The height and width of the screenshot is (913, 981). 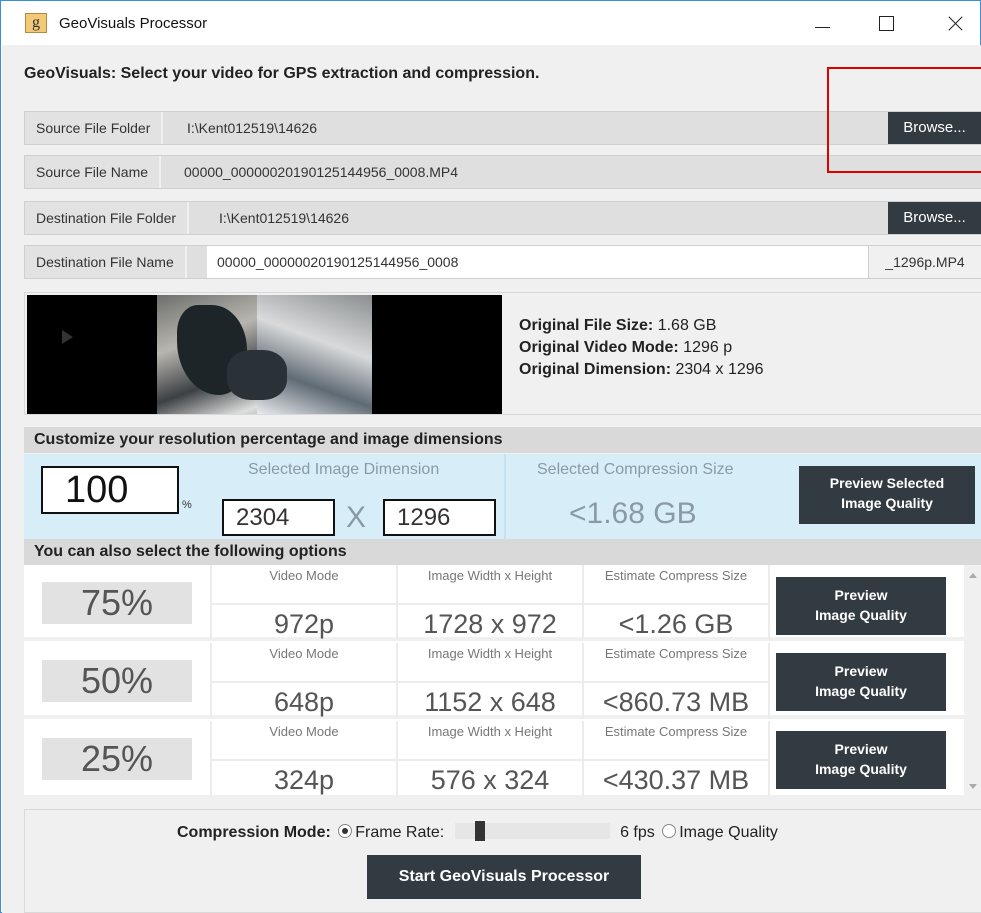 I want to click on image-quality-radio, so click(x=669, y=831).